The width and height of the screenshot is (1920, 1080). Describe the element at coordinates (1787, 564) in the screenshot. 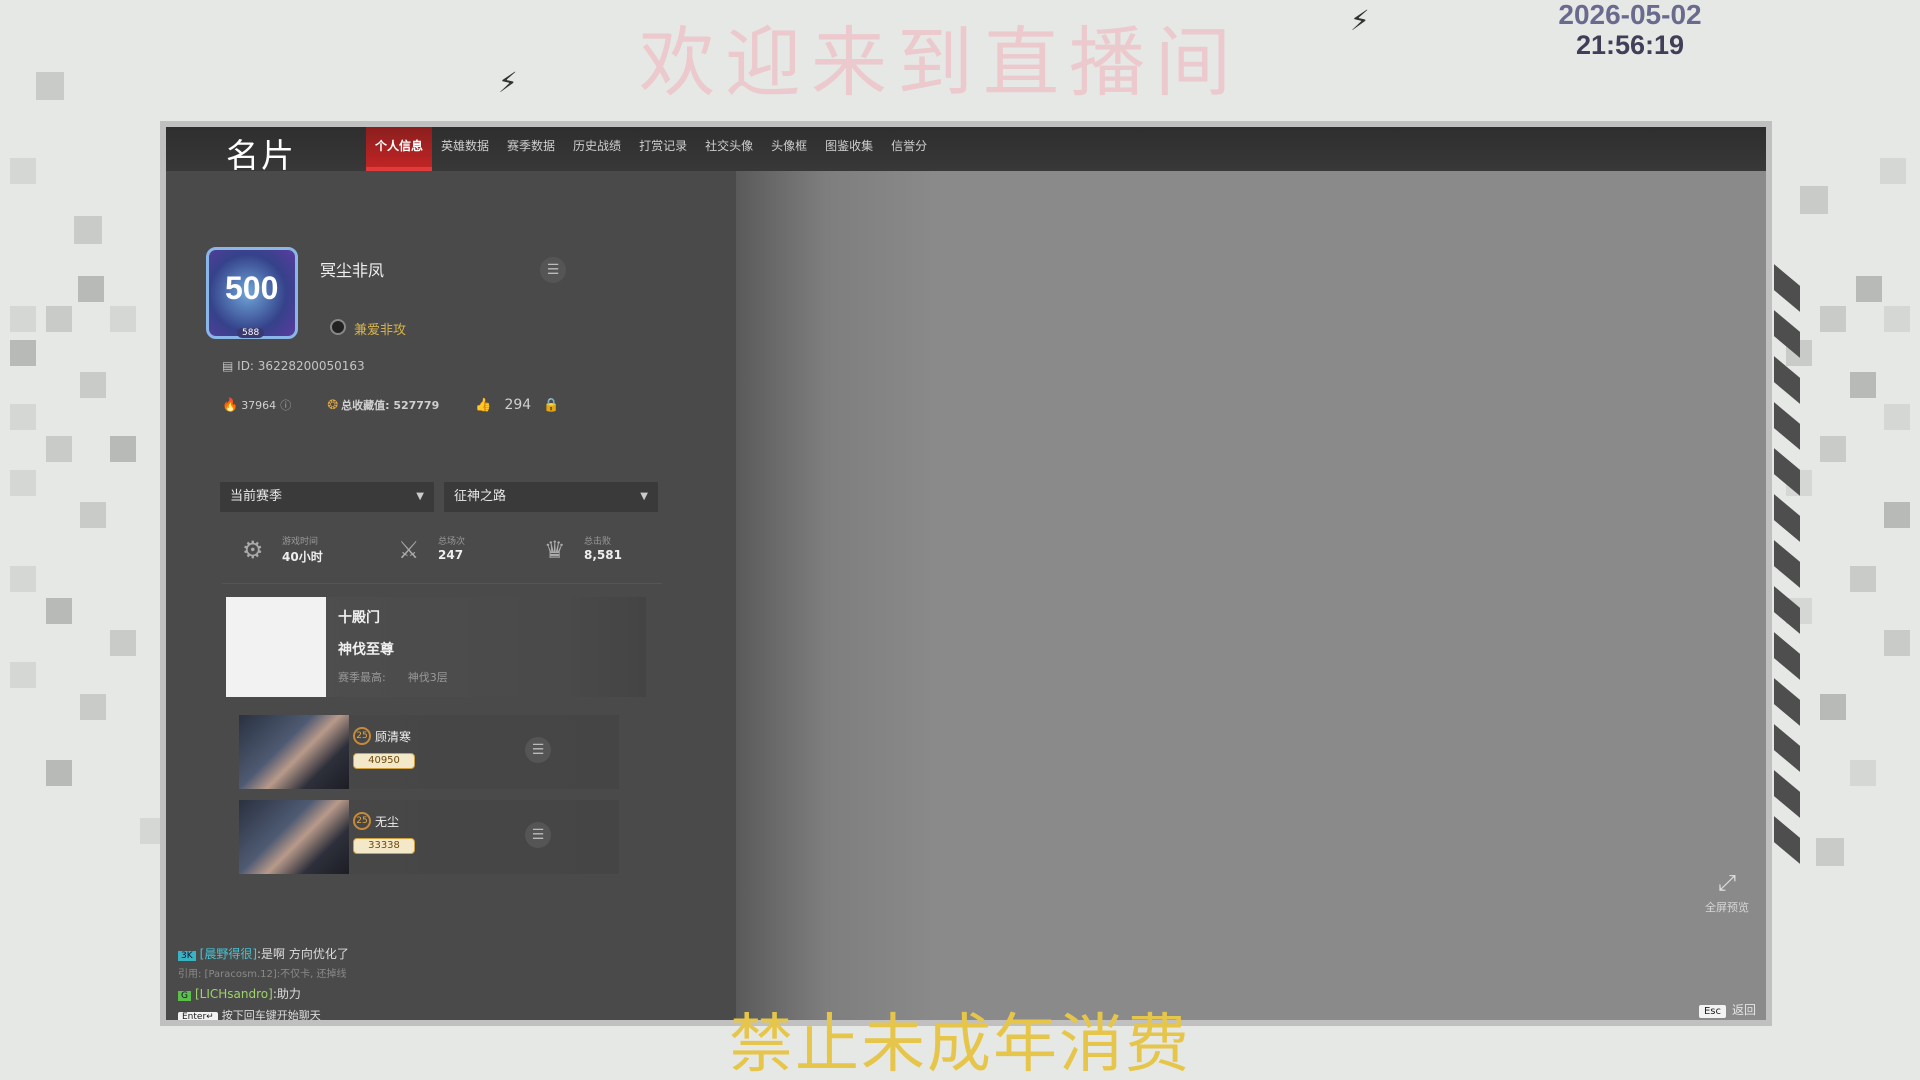

I see `right-stripe-decor` at that location.